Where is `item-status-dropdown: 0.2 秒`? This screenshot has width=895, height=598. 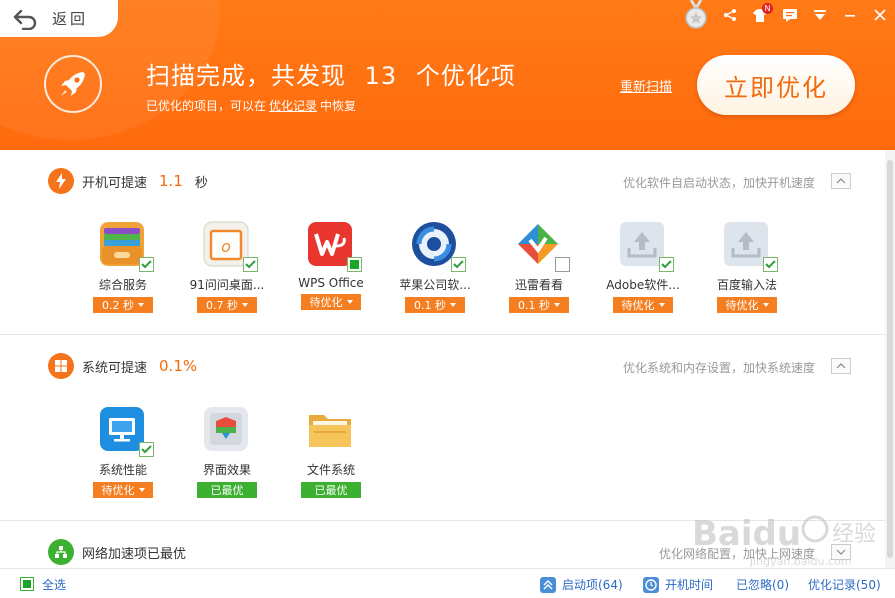
item-status-dropdown: 0.2 秒 is located at coordinates (123, 305).